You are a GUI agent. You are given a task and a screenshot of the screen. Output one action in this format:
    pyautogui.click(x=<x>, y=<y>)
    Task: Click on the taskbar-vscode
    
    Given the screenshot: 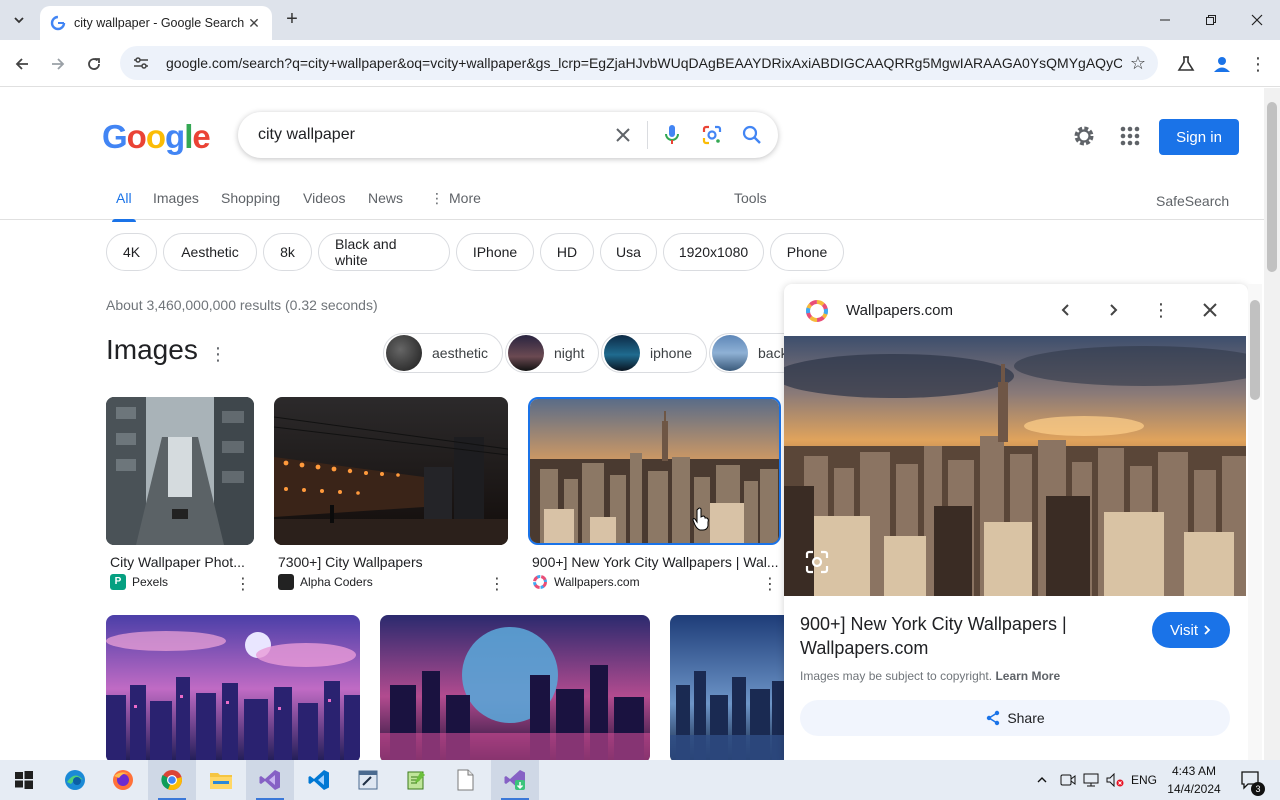 What is the action you would take?
    pyautogui.click(x=319, y=780)
    